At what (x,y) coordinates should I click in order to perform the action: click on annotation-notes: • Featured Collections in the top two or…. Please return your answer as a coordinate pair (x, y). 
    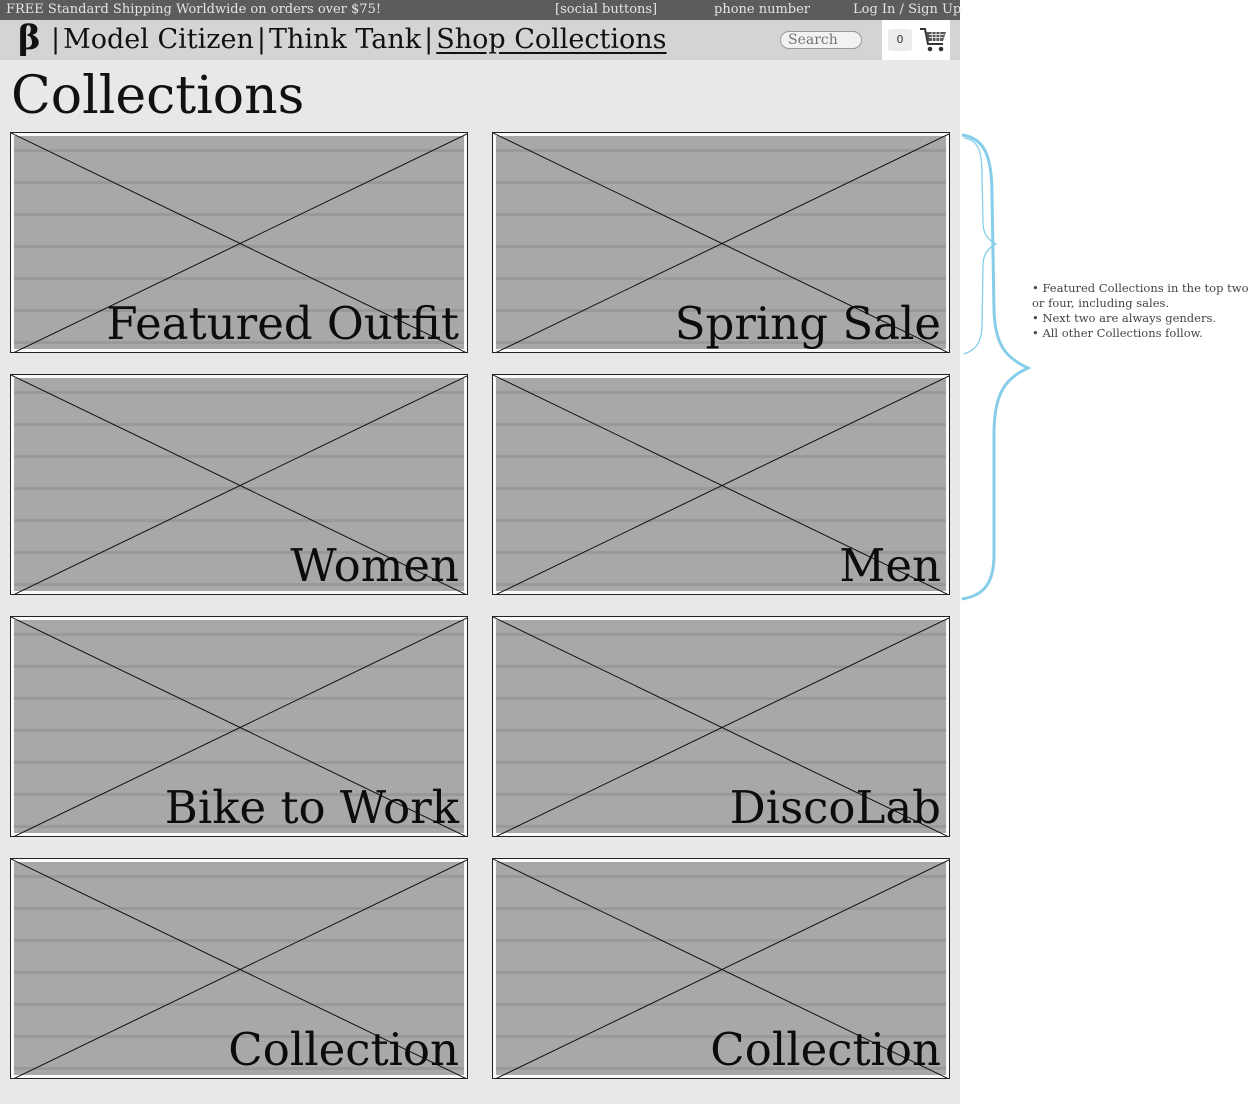
    Looking at the image, I should click on (1143, 311).